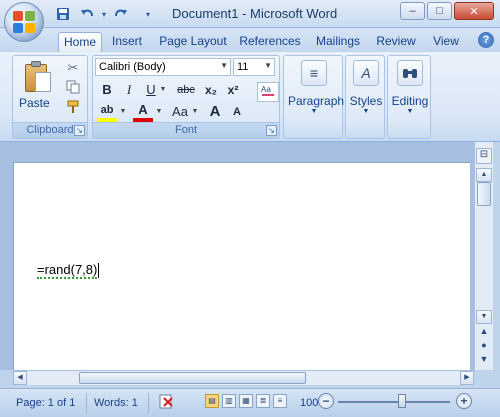 This screenshot has width=500, height=417. I want to click on draft-view-icon: ≡, so click(280, 401).